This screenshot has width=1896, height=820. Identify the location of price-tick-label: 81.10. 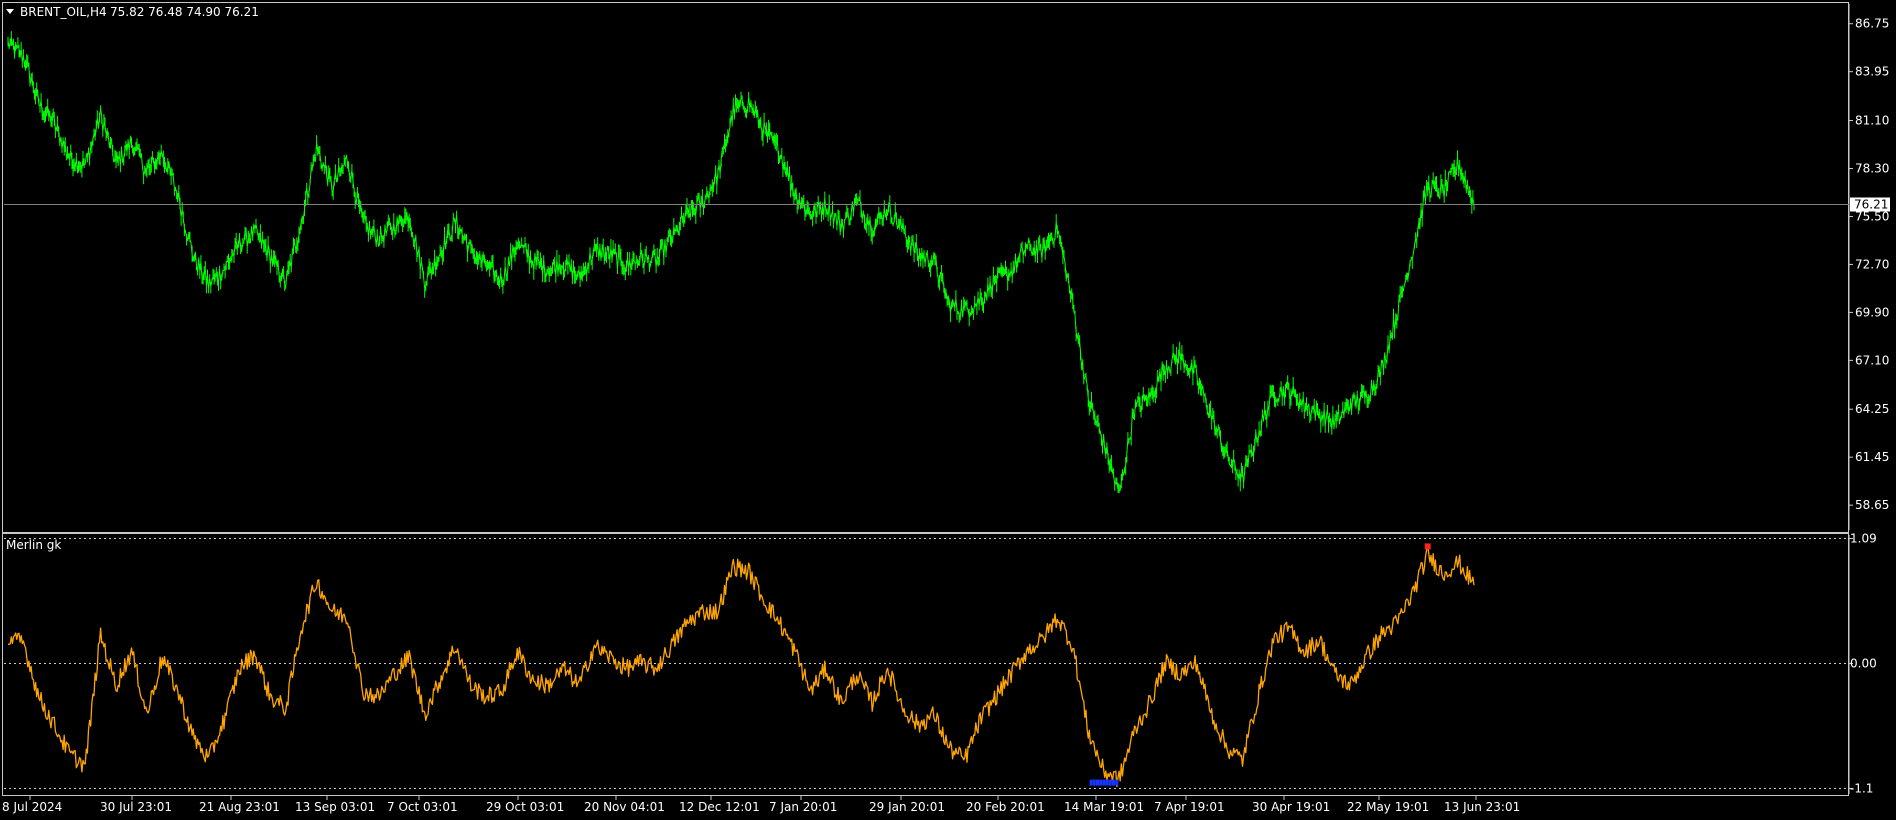
(1872, 121).